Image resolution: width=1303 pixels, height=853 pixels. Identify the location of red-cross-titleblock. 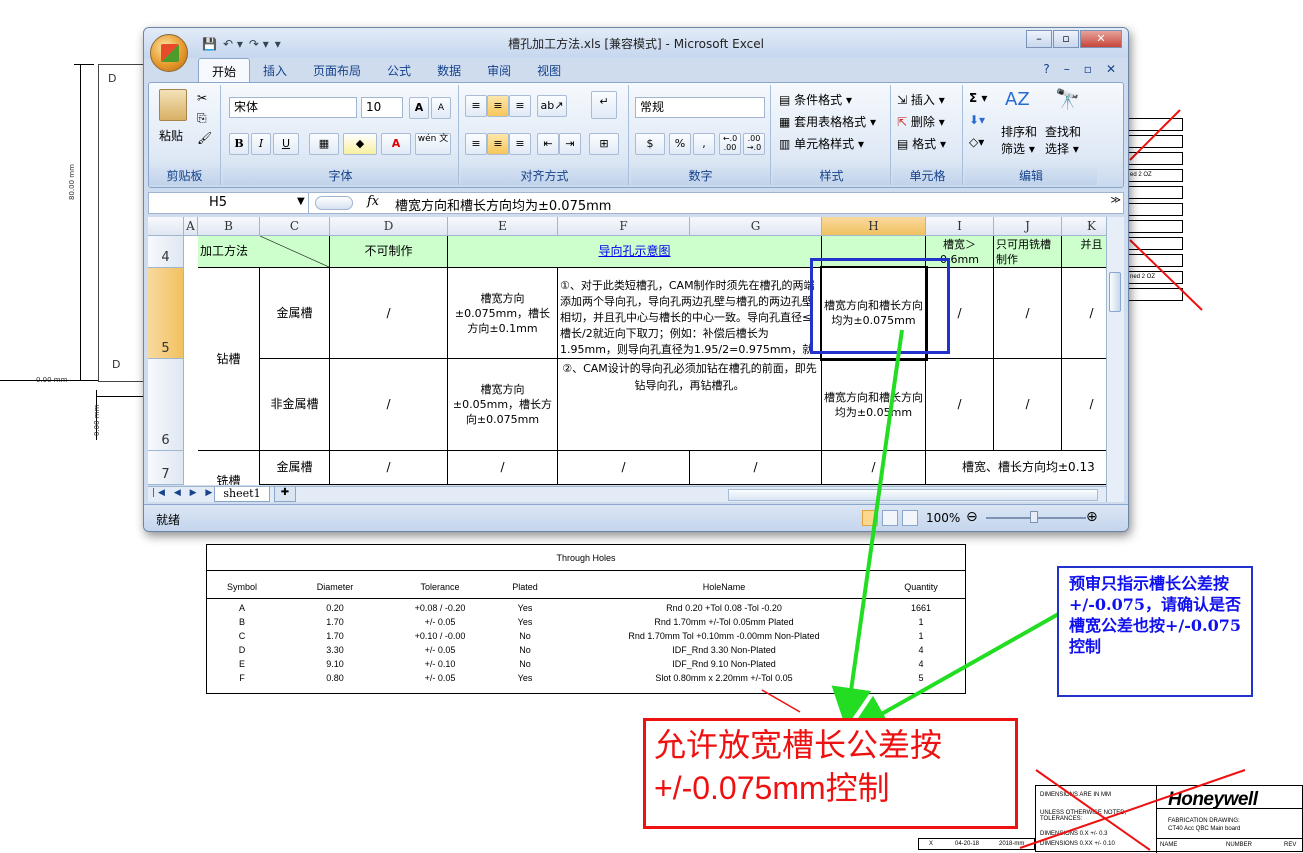
(1132, 810).